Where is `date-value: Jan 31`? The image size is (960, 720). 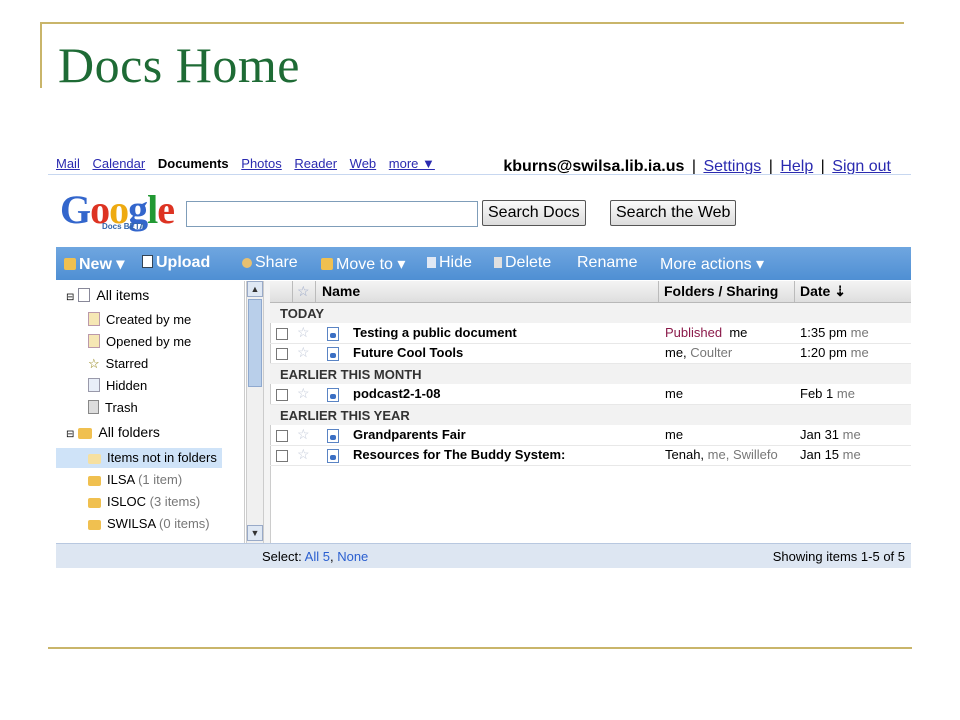 date-value: Jan 31 is located at coordinates (820, 434).